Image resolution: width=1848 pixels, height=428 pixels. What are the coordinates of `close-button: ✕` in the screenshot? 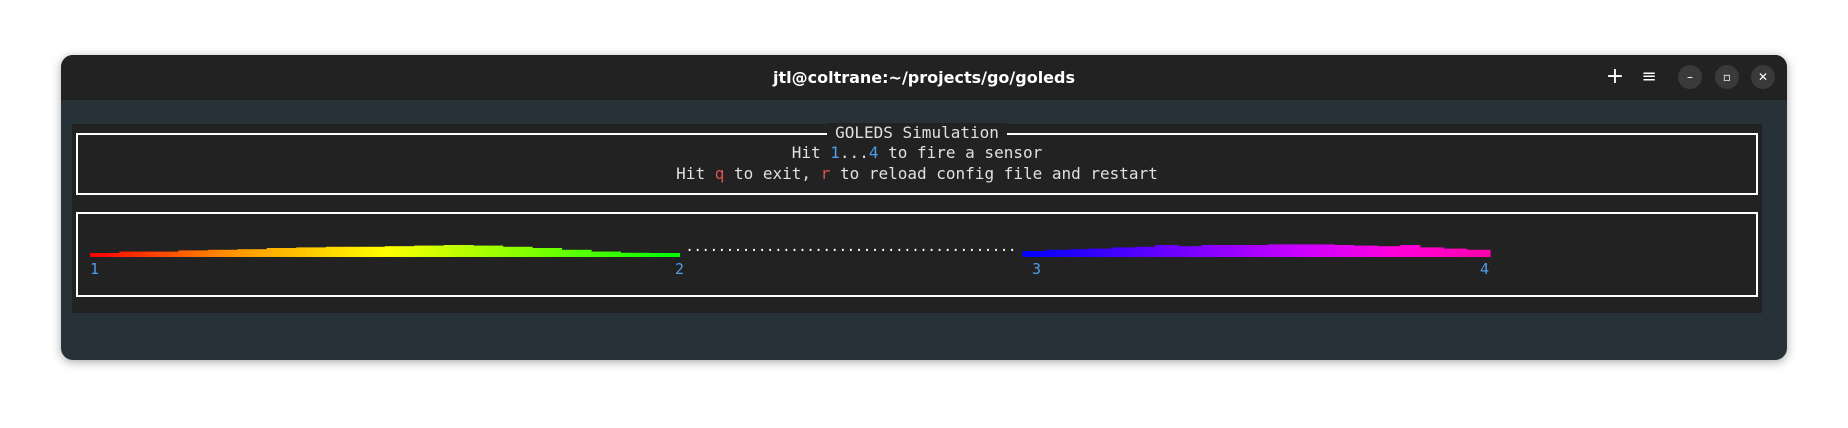 It's located at (1763, 77).